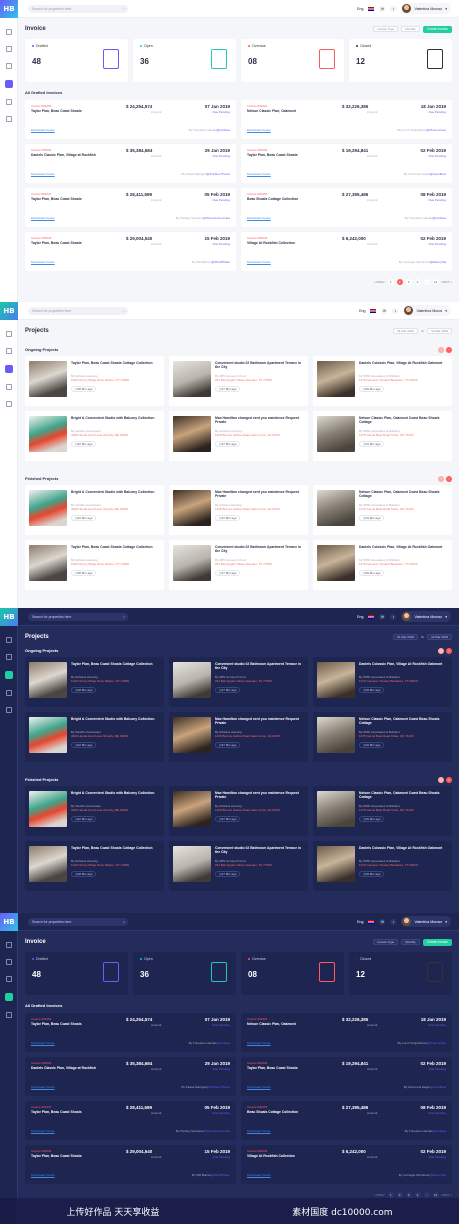 This screenshot has width=459, height=1224. Describe the element at coordinates (410, 29) in the screenshot. I see `period-select: Monthly` at that location.